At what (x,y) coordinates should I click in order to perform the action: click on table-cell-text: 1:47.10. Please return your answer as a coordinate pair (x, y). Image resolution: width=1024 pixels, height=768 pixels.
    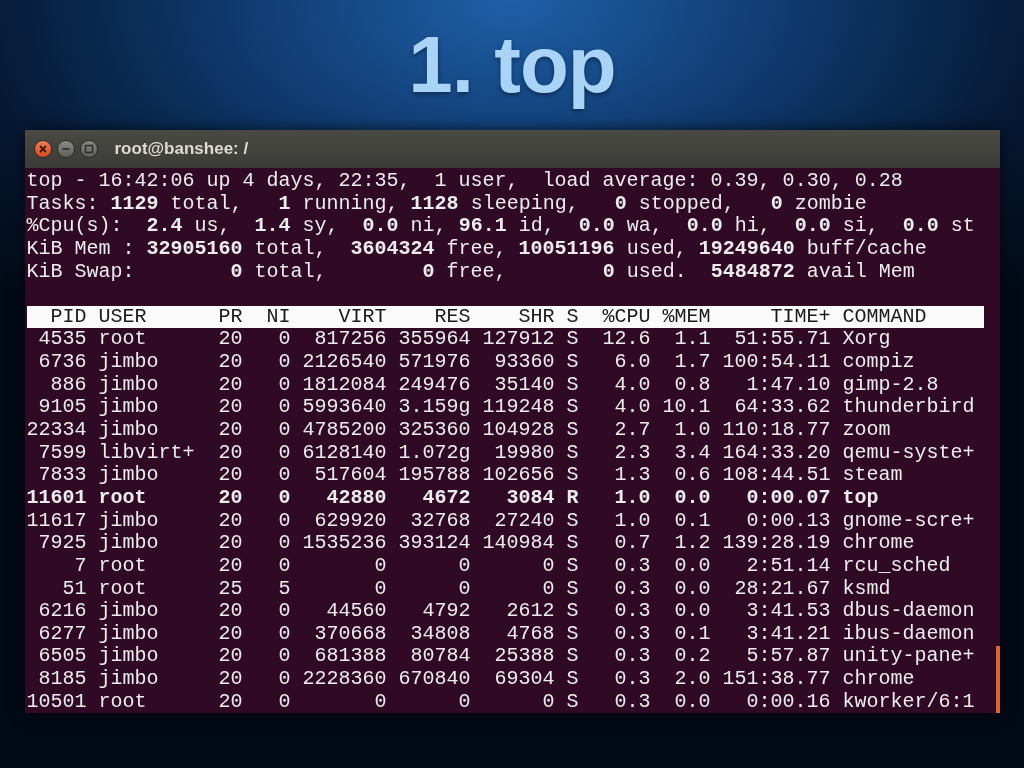
    Looking at the image, I should click on (788, 385).